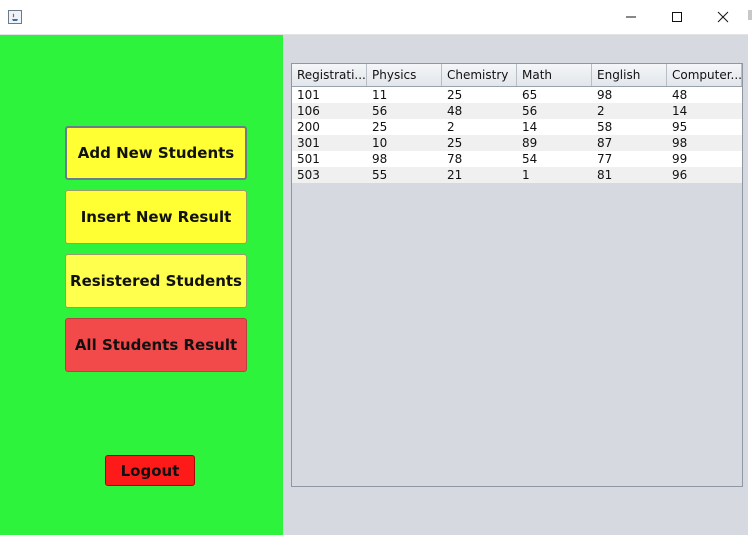 The height and width of the screenshot is (535, 752). Describe the element at coordinates (156, 217) in the screenshot. I see `insert-new-result-button: Insert New Result` at that location.